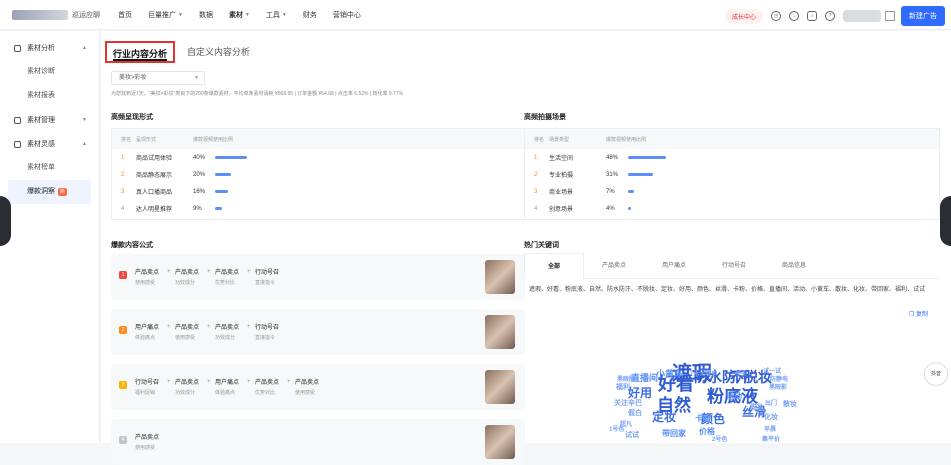 Image resolution: width=951 pixels, height=465 pixels. What do you see at coordinates (707, 431) in the screenshot?
I see `cloud-word: 价格` at bounding box center [707, 431].